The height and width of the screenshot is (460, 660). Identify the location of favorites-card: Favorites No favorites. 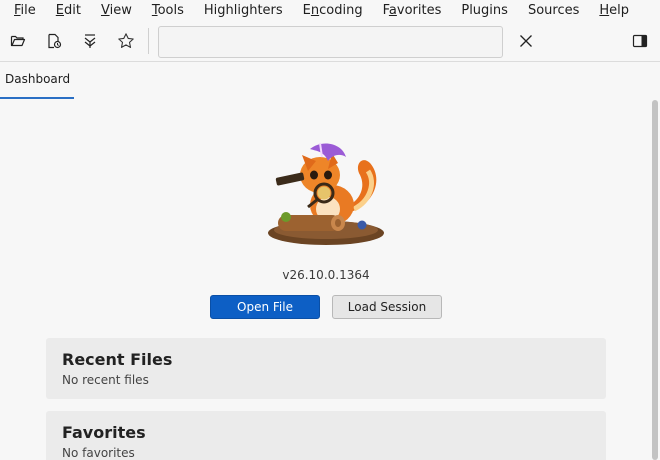
(326, 435).